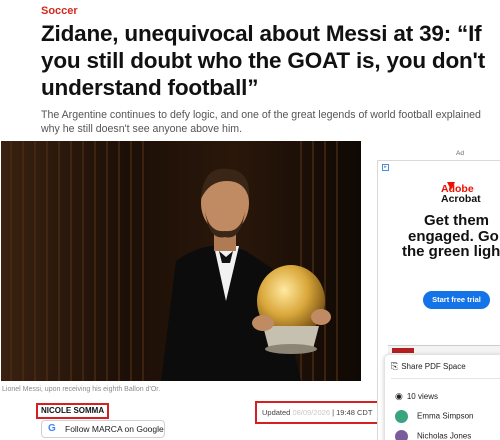 The image size is (500, 440). I want to click on ad-headline-line1: Get them, so click(457, 220).